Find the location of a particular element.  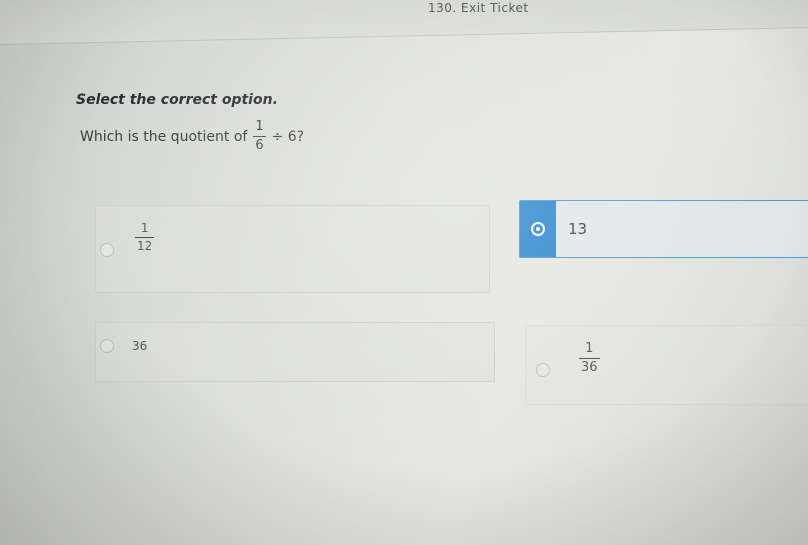

instruction-text: Select the correct option. is located at coordinates (177, 100).